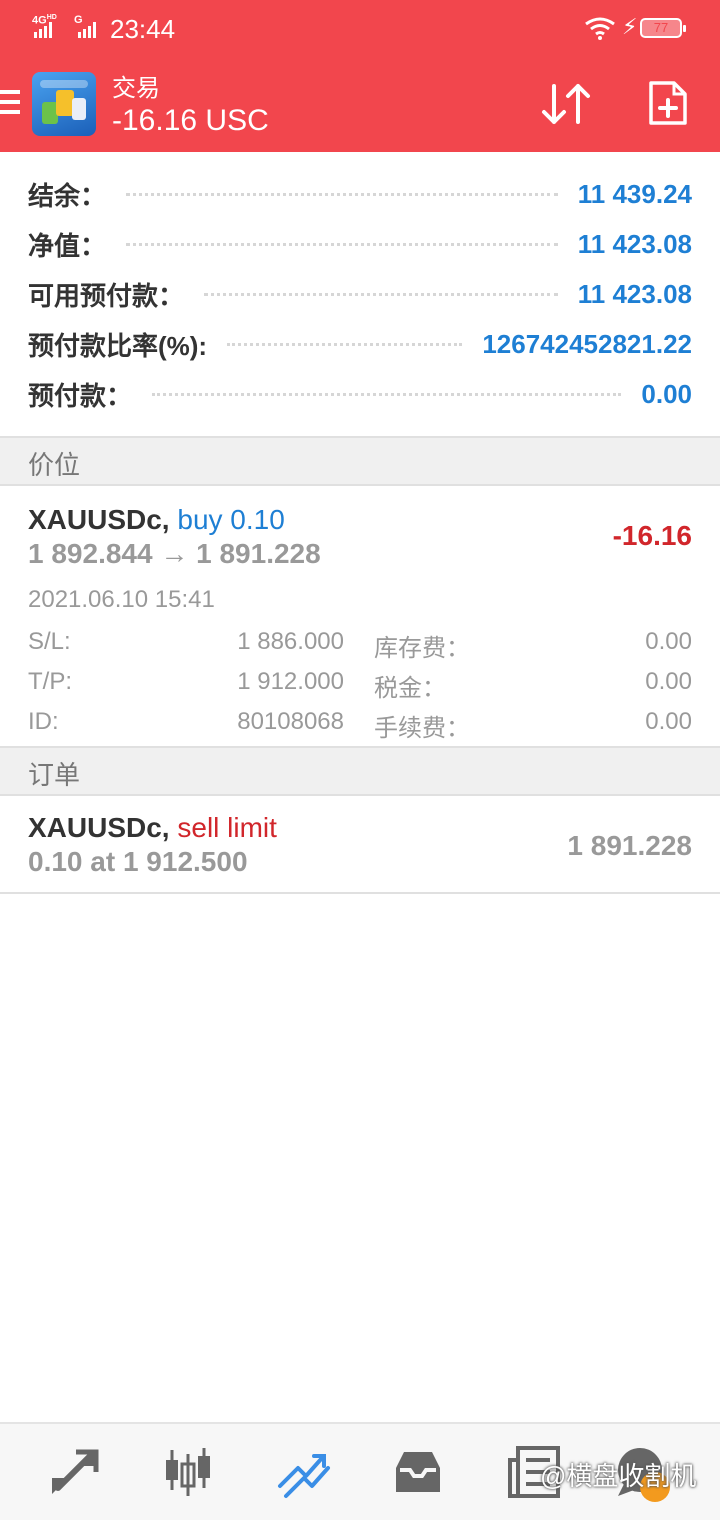  What do you see at coordinates (668, 641) in the screenshot?
I see `swap-value: 0.00` at bounding box center [668, 641].